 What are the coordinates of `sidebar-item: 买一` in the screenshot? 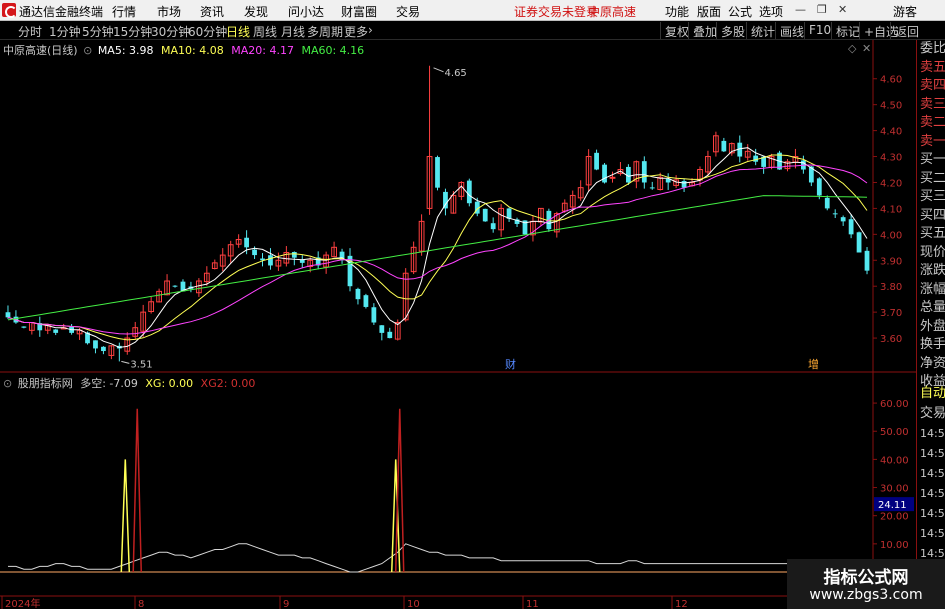 It's located at (932, 159).